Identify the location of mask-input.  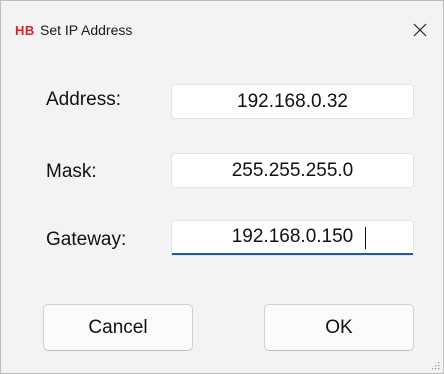
(292, 170).